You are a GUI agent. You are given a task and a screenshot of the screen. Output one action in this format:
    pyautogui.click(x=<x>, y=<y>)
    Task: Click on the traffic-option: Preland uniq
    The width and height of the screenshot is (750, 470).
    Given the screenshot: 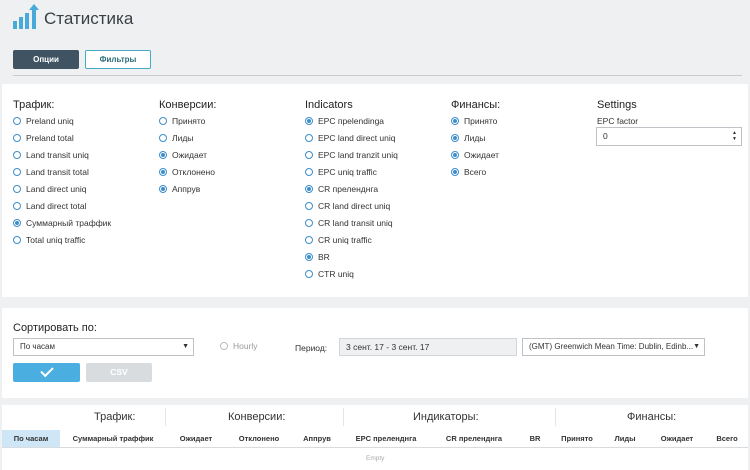 What is the action you would take?
    pyautogui.click(x=62, y=123)
    